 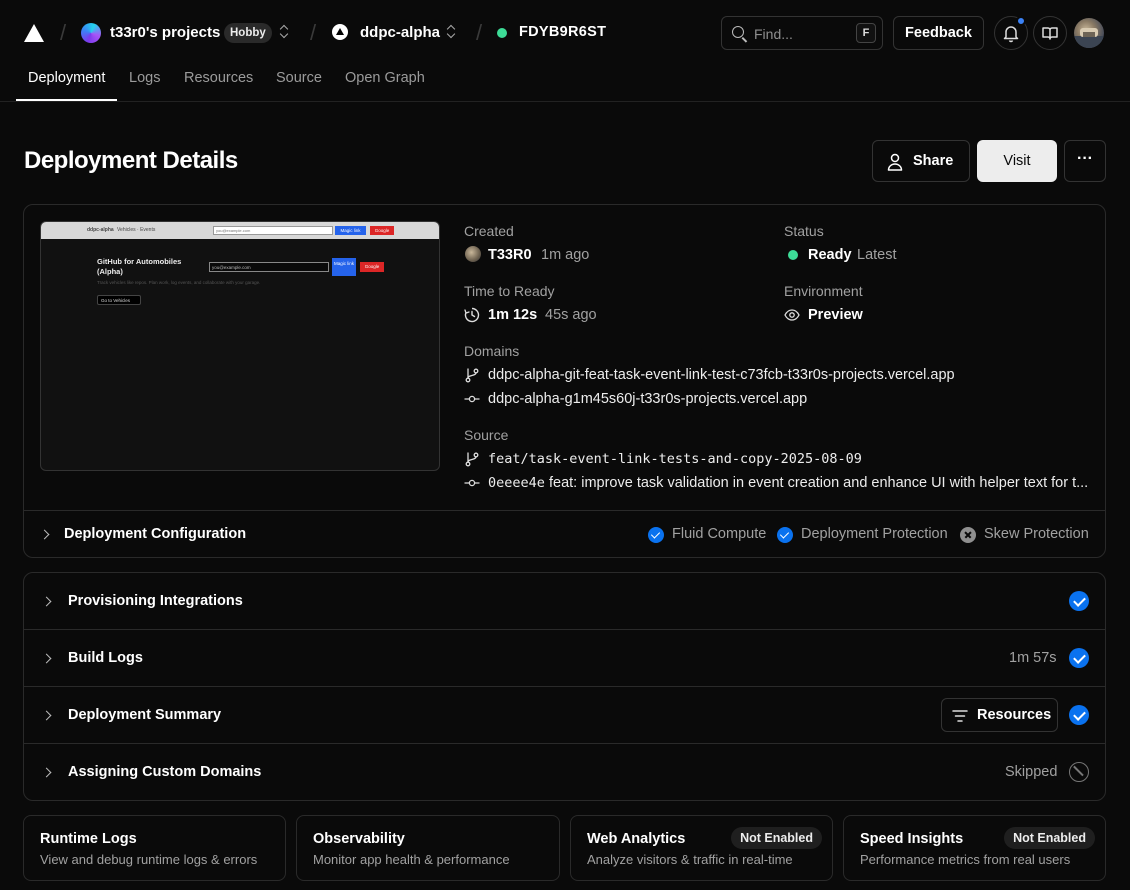 What do you see at coordinates (486, 435) in the screenshot?
I see `source-label: Source` at bounding box center [486, 435].